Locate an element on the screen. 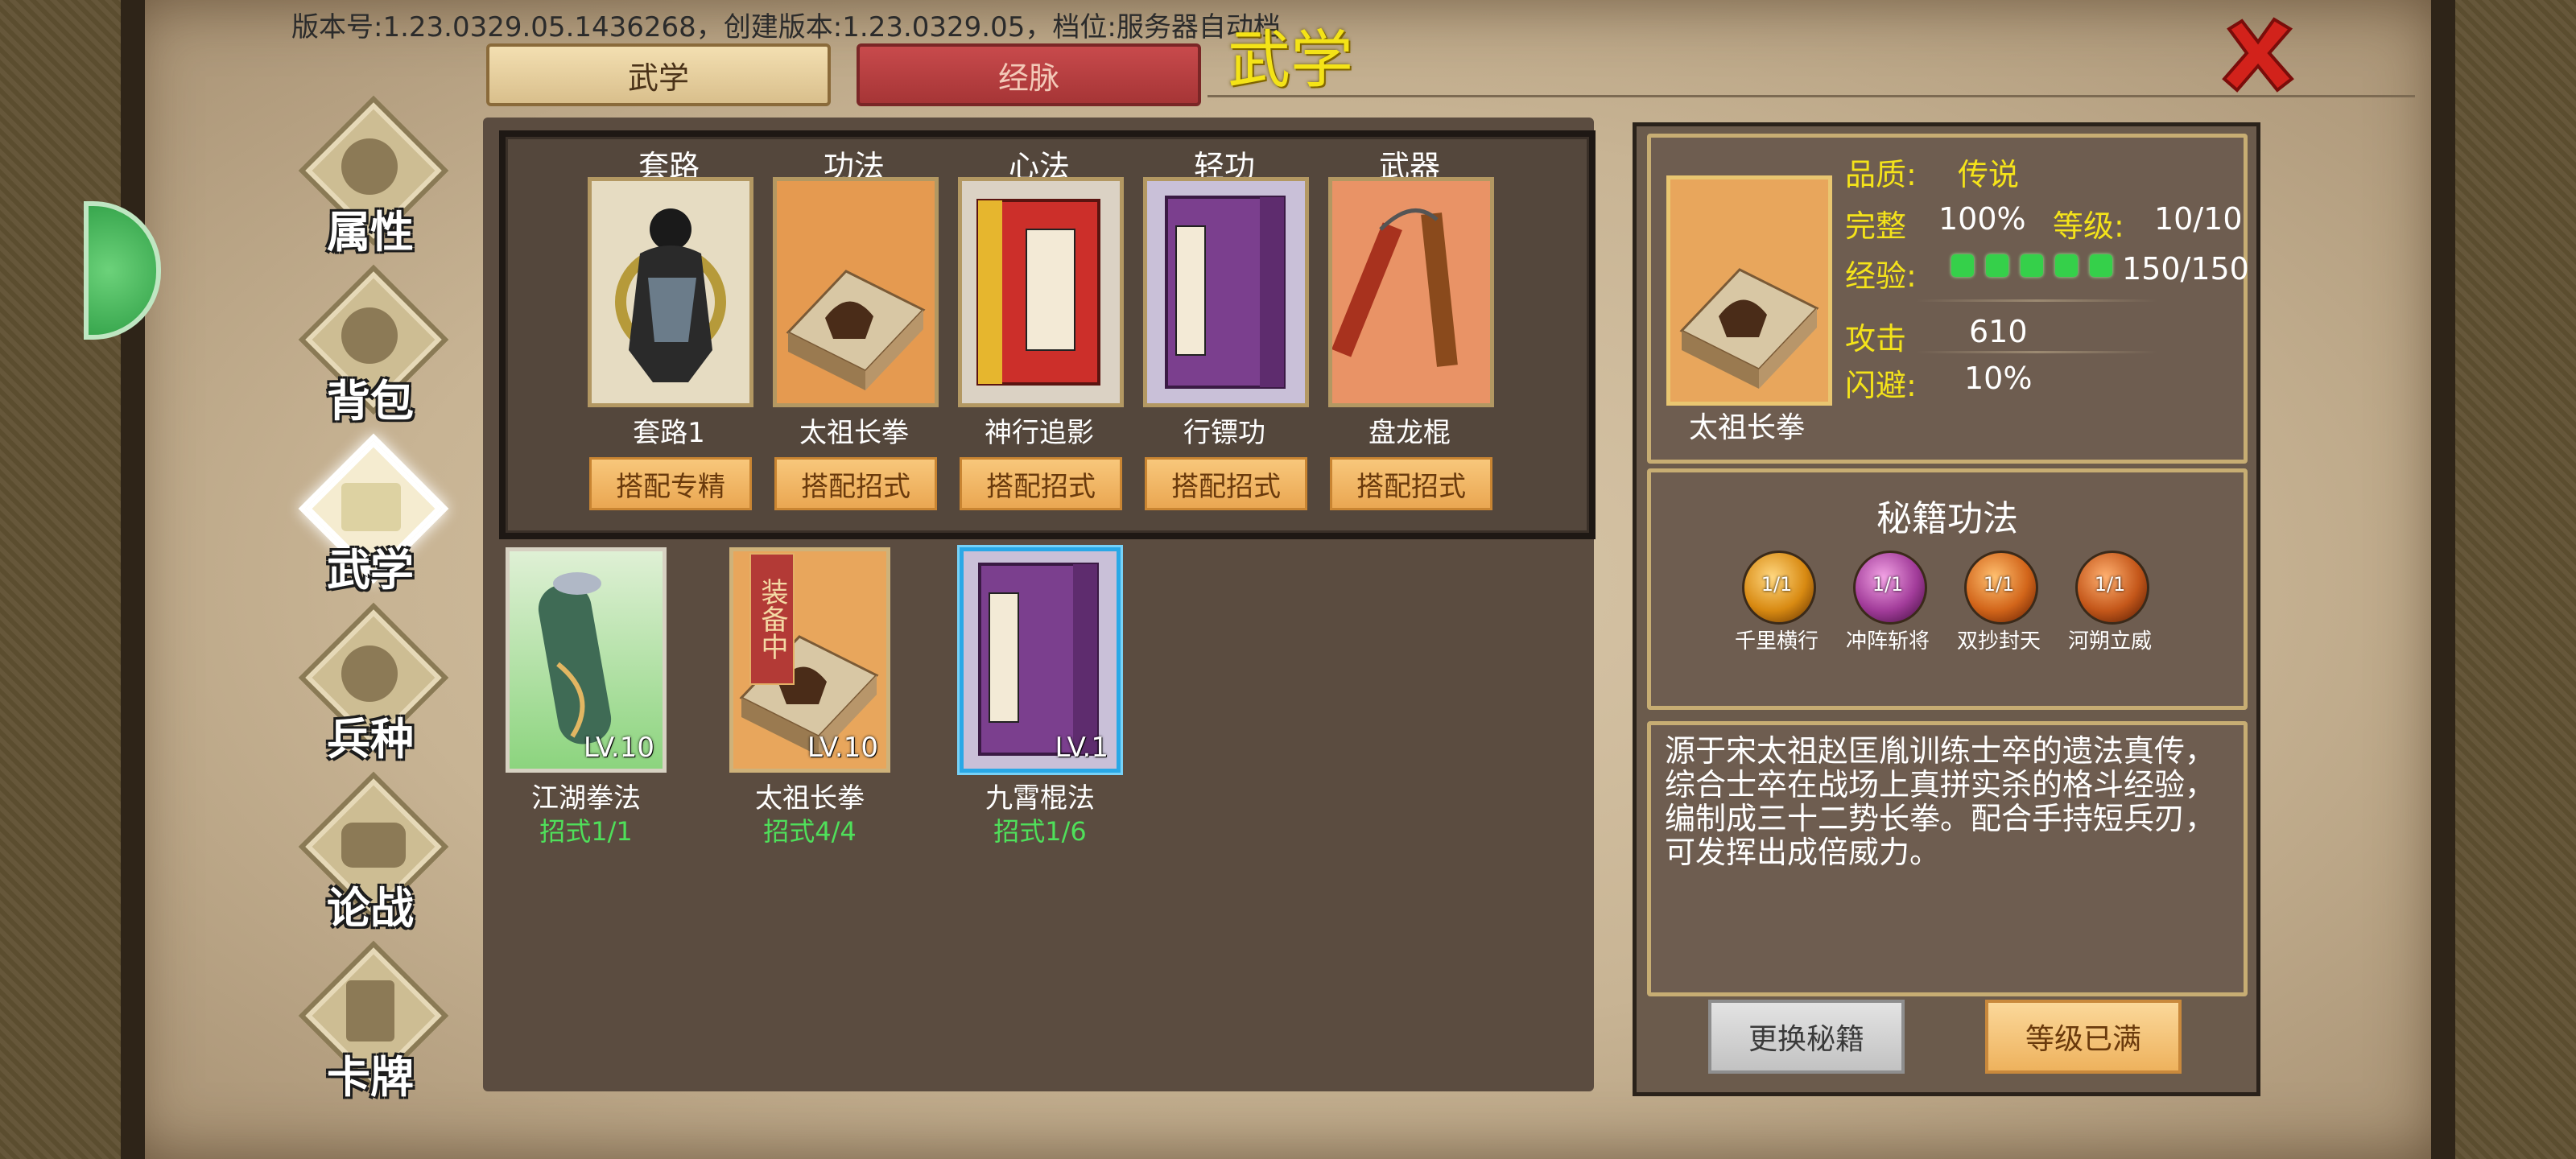  slot-mind: 心法 神行追影 搭配招式 is located at coordinates (1039, 330).